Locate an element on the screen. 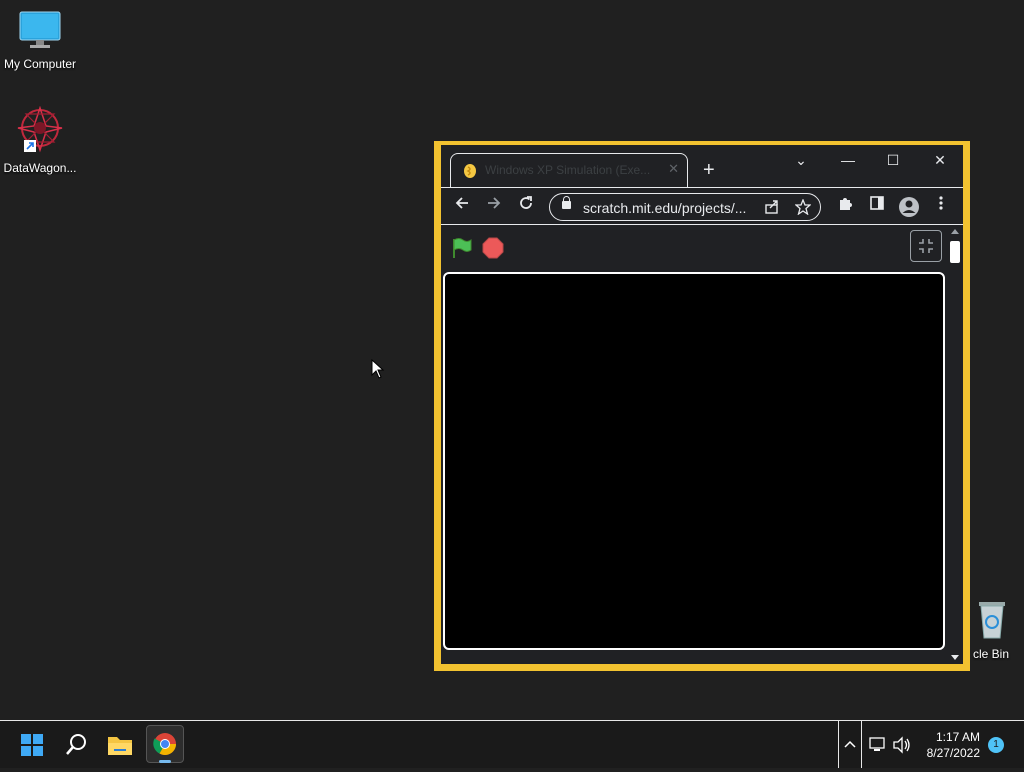 Image resolution: width=1024 pixels, height=772 pixels. unfullscreen-button is located at coordinates (926, 246).